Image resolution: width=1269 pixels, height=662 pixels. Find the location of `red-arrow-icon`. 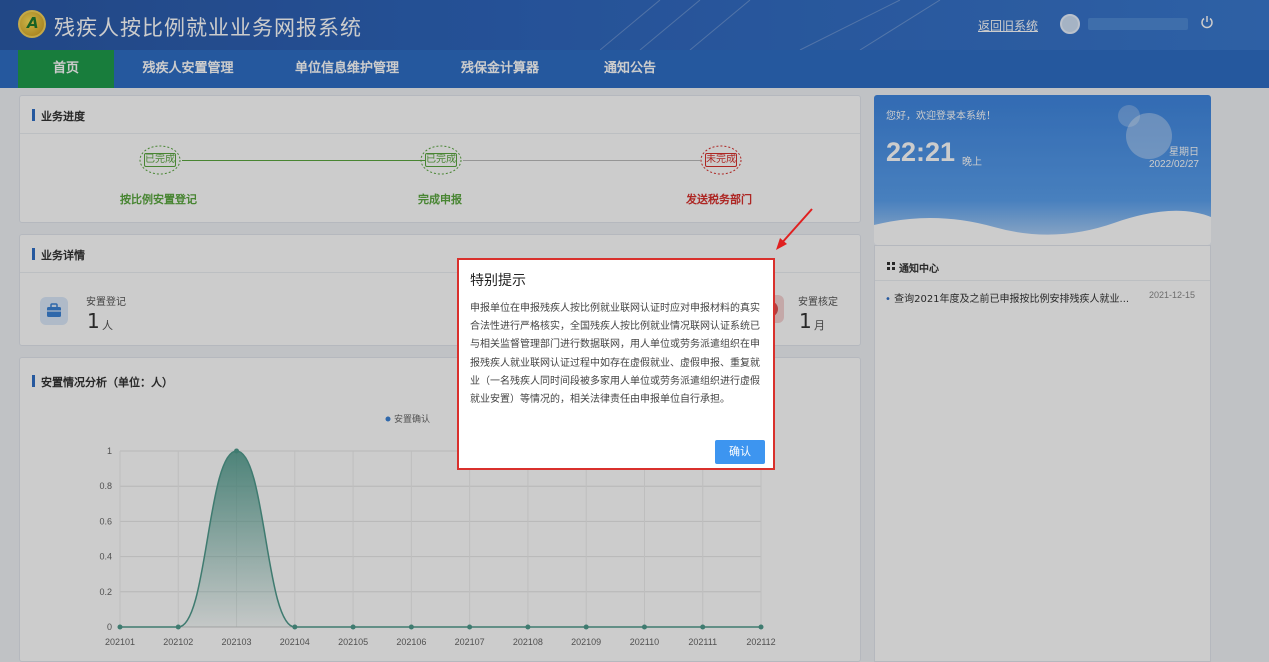

red-arrow-icon is located at coordinates (794, 229).